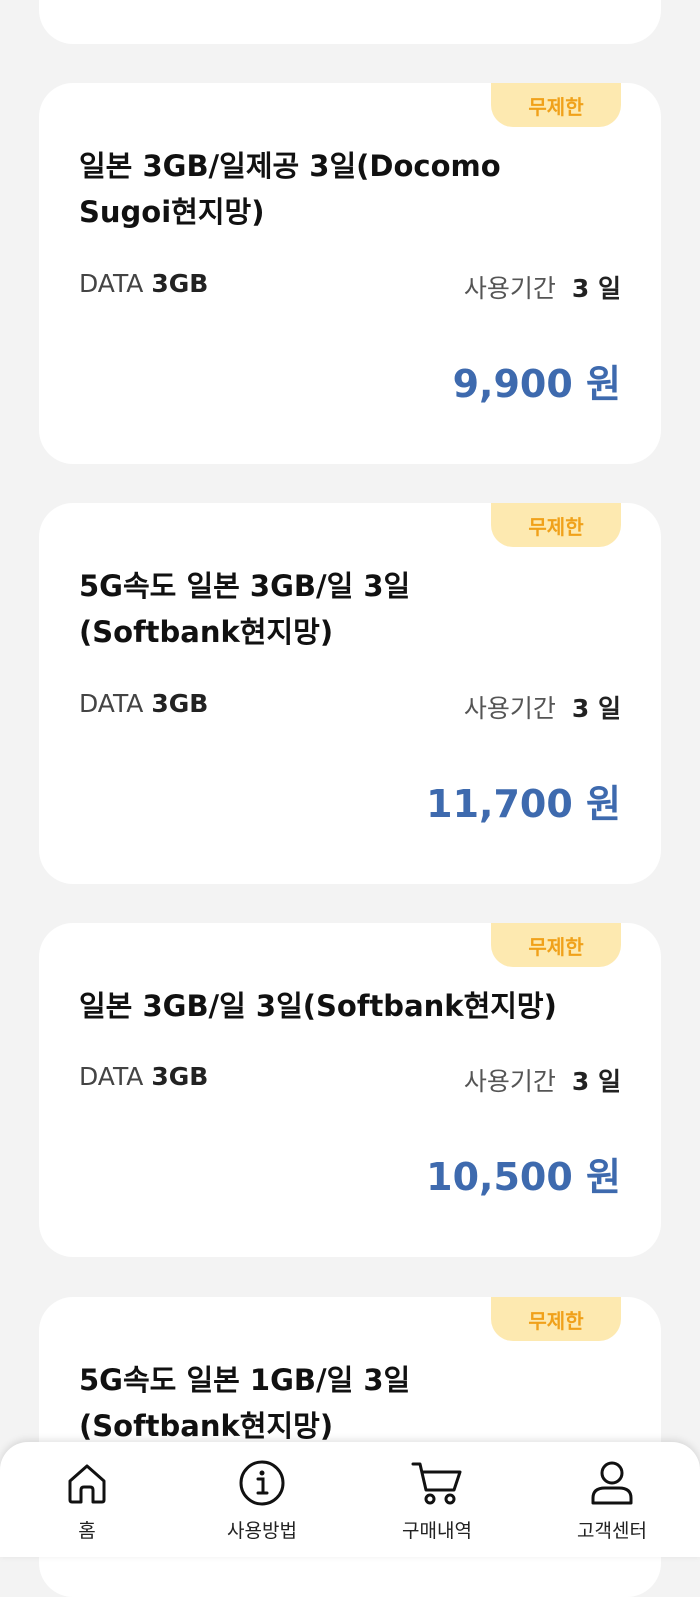 The width and height of the screenshot is (700, 1597). Describe the element at coordinates (536, 384) in the screenshot. I see `product-price: 9,900 원` at that location.